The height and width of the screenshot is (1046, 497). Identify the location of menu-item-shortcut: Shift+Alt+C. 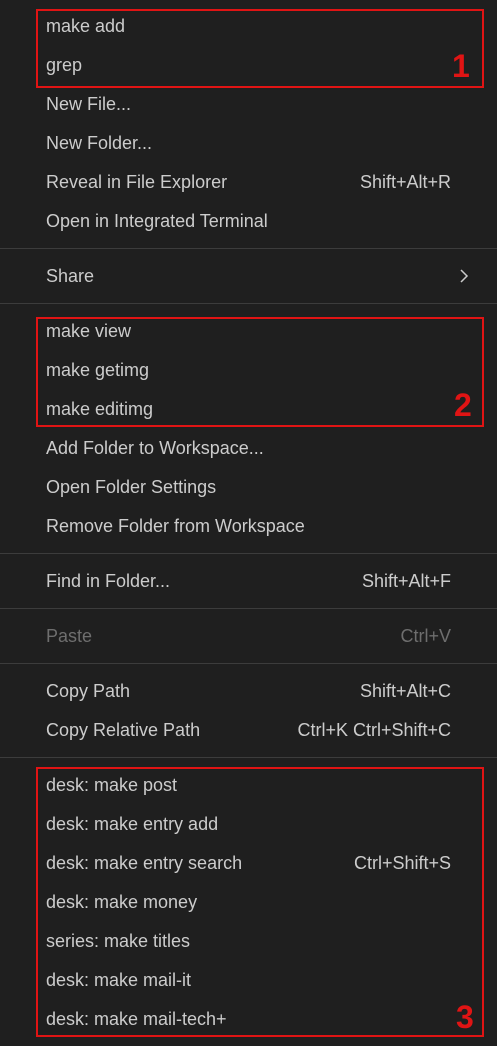
(405, 691).